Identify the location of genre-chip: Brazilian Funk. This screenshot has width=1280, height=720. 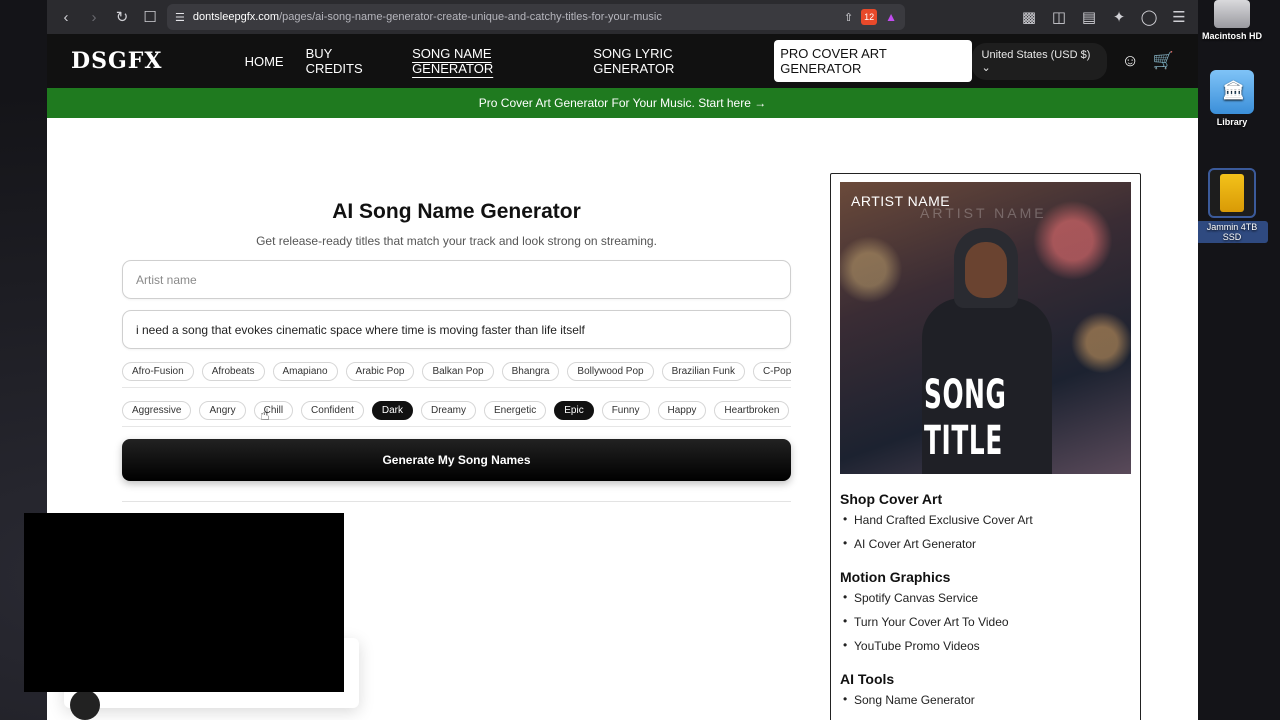
(703, 371).